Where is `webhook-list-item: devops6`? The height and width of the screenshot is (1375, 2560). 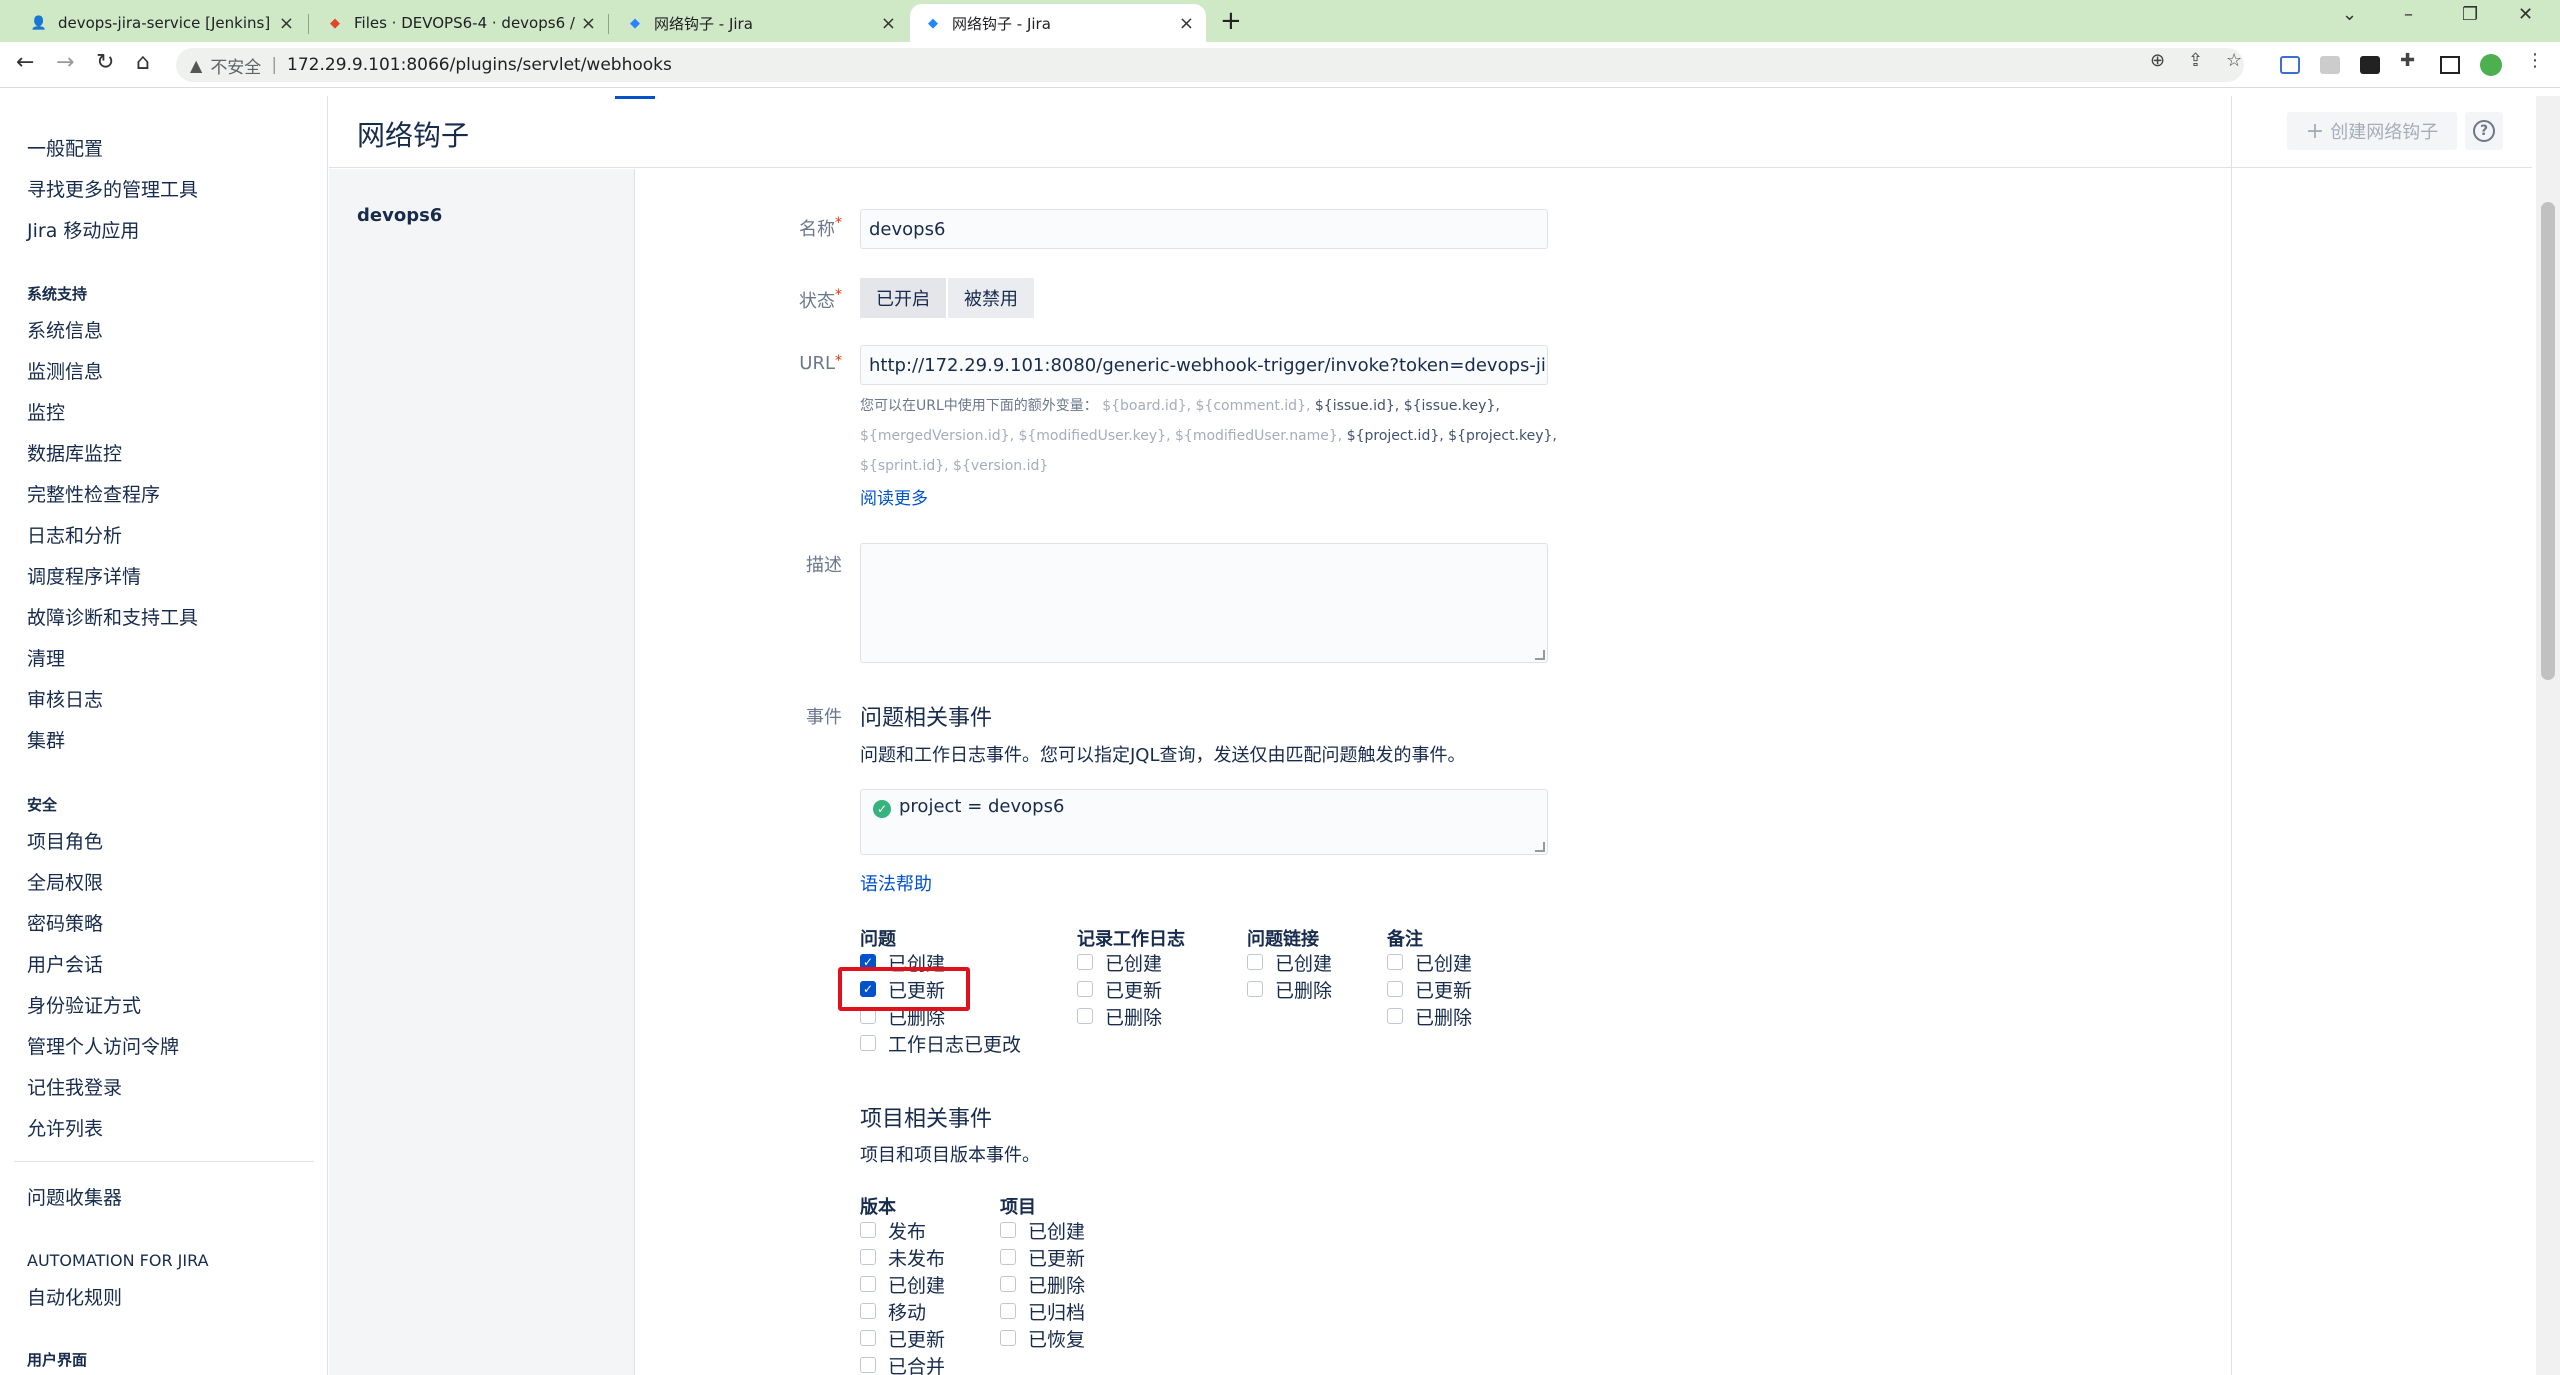 webhook-list-item: devops6 is located at coordinates (399, 215).